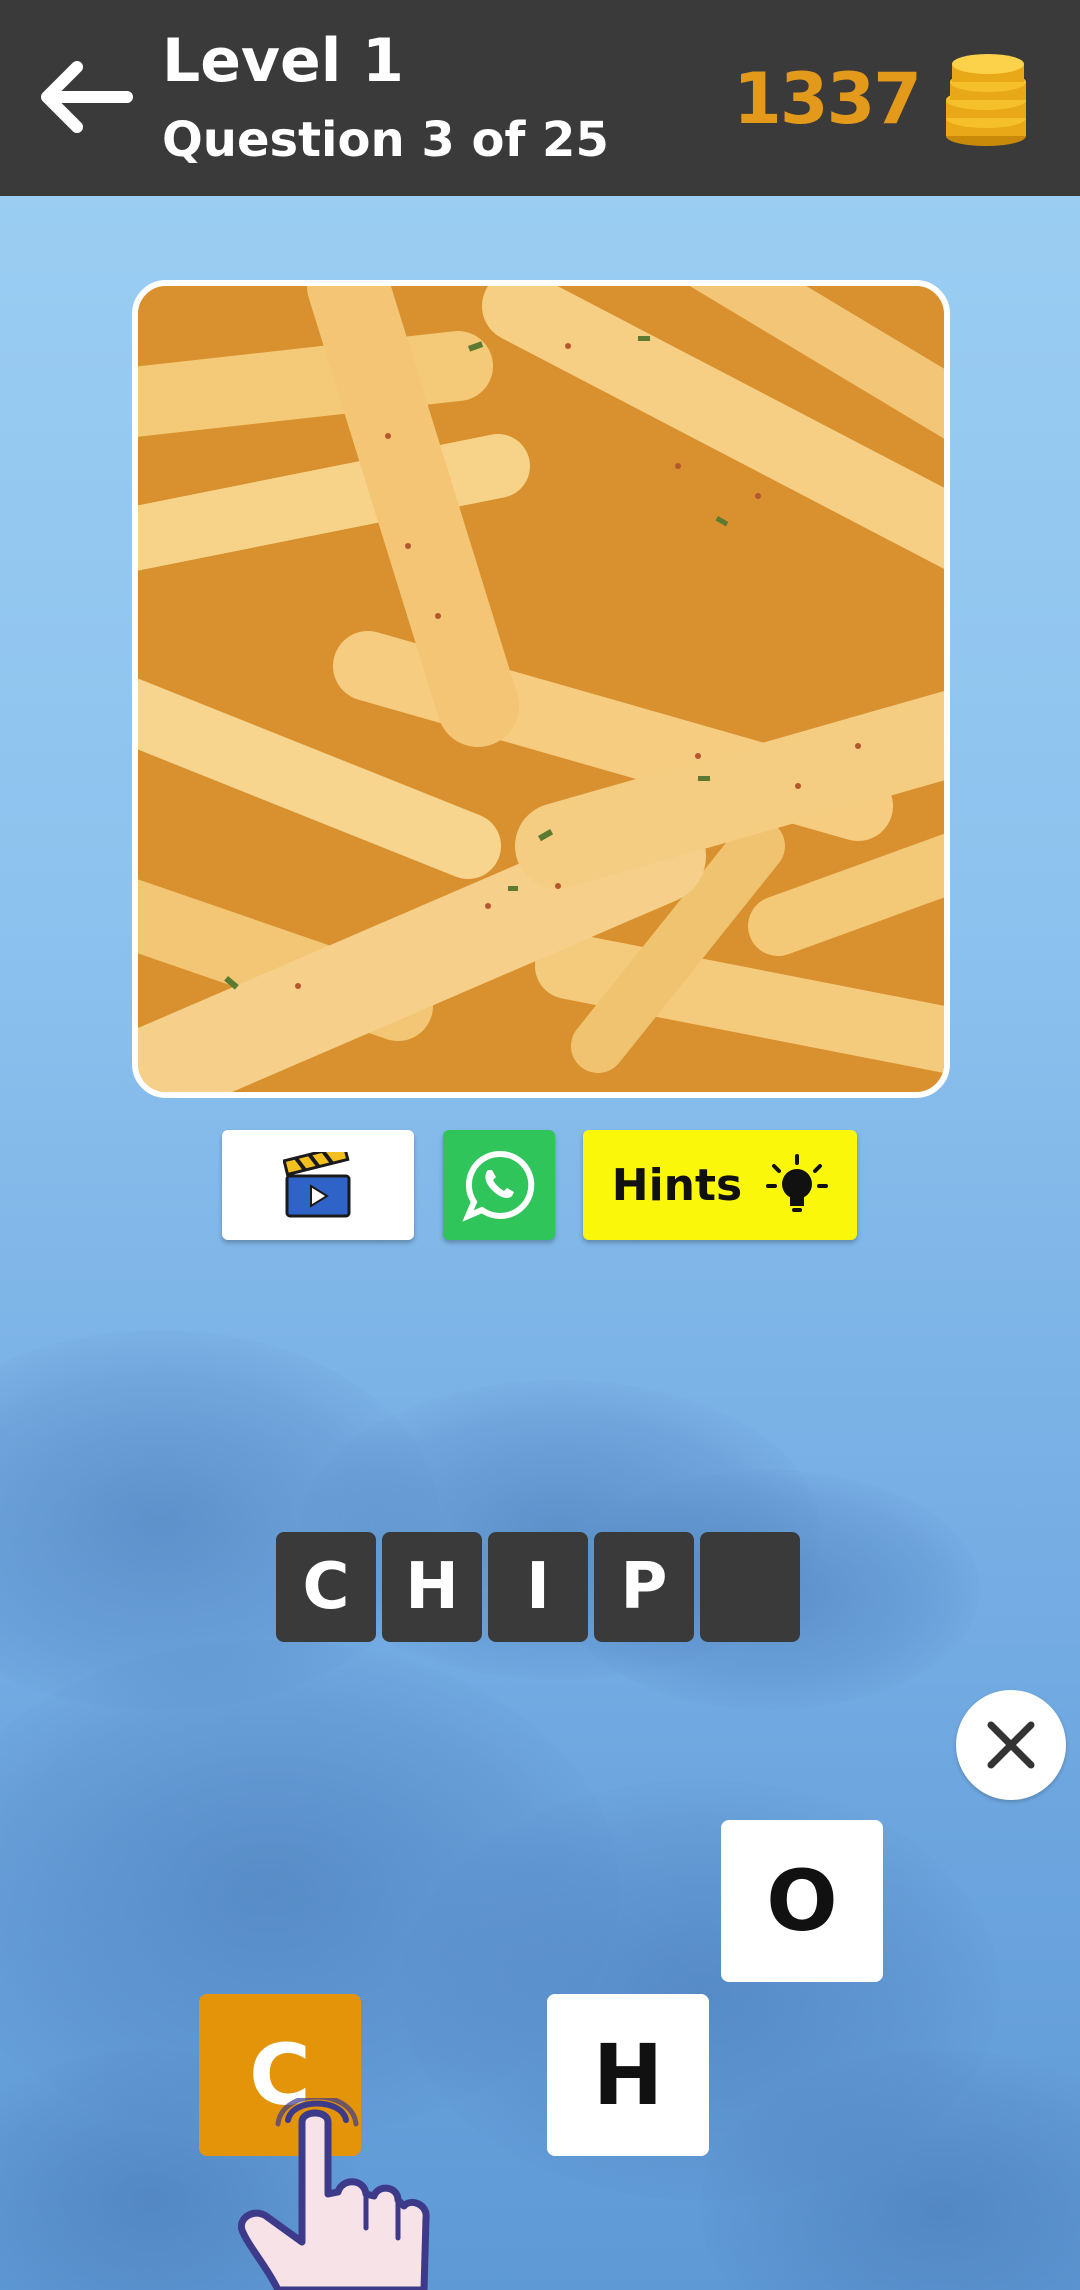 Image resolution: width=1080 pixels, height=2290 pixels. What do you see at coordinates (540, 98) in the screenshot?
I see `top-bar: Level 1 Question 3 of 25 1337` at bounding box center [540, 98].